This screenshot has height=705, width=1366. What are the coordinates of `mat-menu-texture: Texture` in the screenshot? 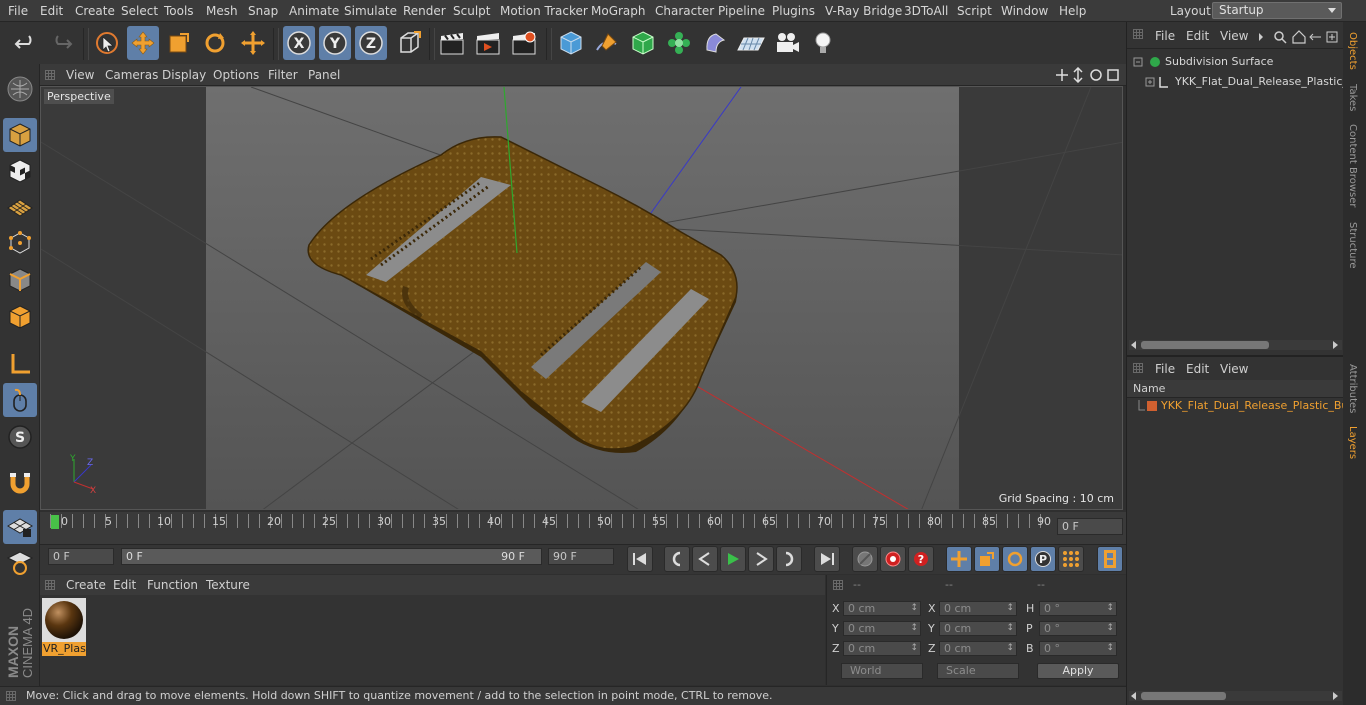 It's located at (228, 585).